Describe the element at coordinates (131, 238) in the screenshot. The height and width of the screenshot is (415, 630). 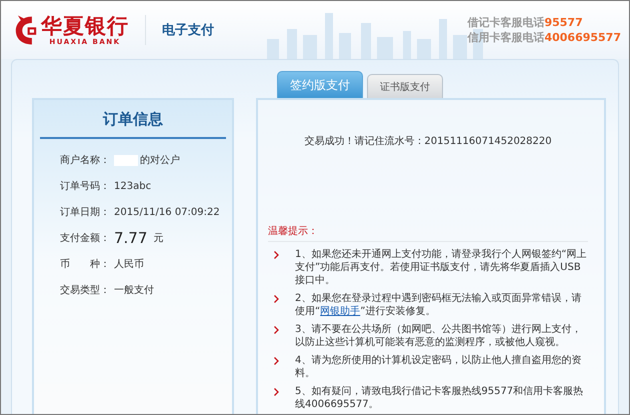
I see `amount-value: 7.77` at that location.